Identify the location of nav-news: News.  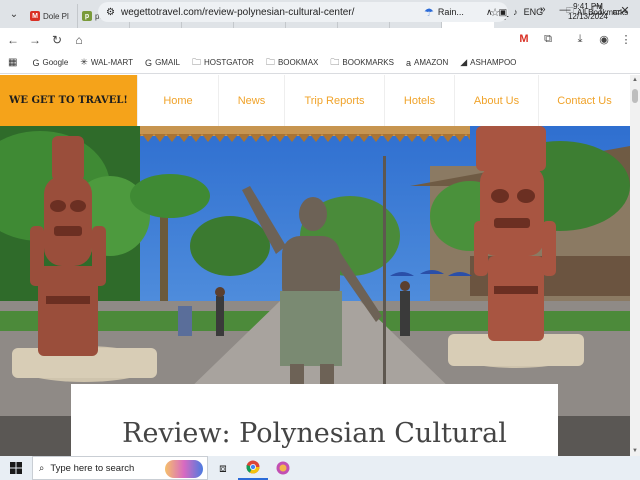
(251, 100).